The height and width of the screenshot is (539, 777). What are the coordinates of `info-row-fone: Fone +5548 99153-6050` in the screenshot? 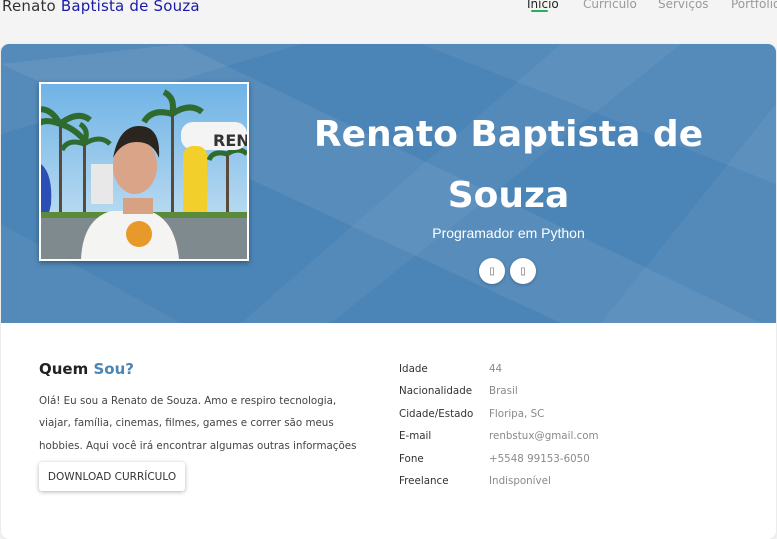 It's located at (579, 461).